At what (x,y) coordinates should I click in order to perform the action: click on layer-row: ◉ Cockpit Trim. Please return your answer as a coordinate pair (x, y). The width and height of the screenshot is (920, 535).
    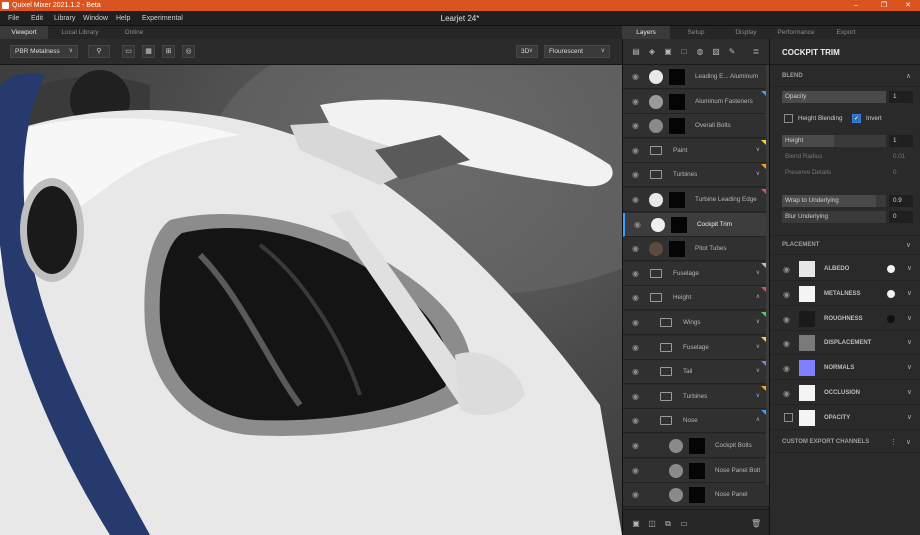
    Looking at the image, I should click on (696, 224).